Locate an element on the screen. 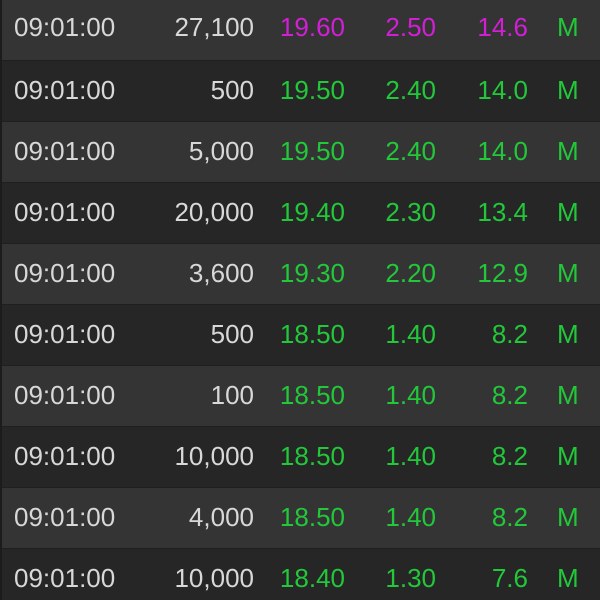  trade-row: 09:01:00 10,000 18.40 1.30 7.6 M is located at coordinates (301, 574).